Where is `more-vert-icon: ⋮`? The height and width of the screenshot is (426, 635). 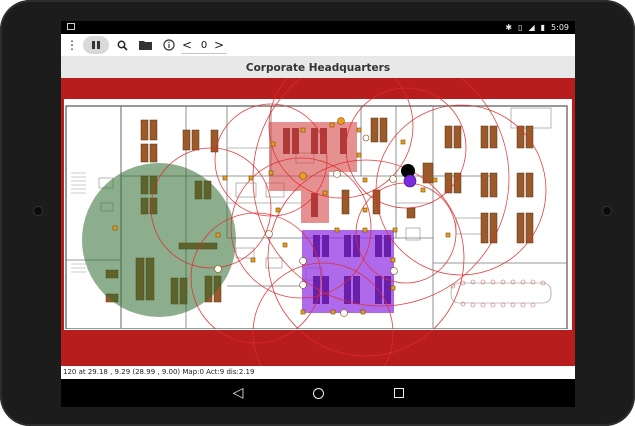
more-vert-icon: ⋮ is located at coordinates (72, 45).